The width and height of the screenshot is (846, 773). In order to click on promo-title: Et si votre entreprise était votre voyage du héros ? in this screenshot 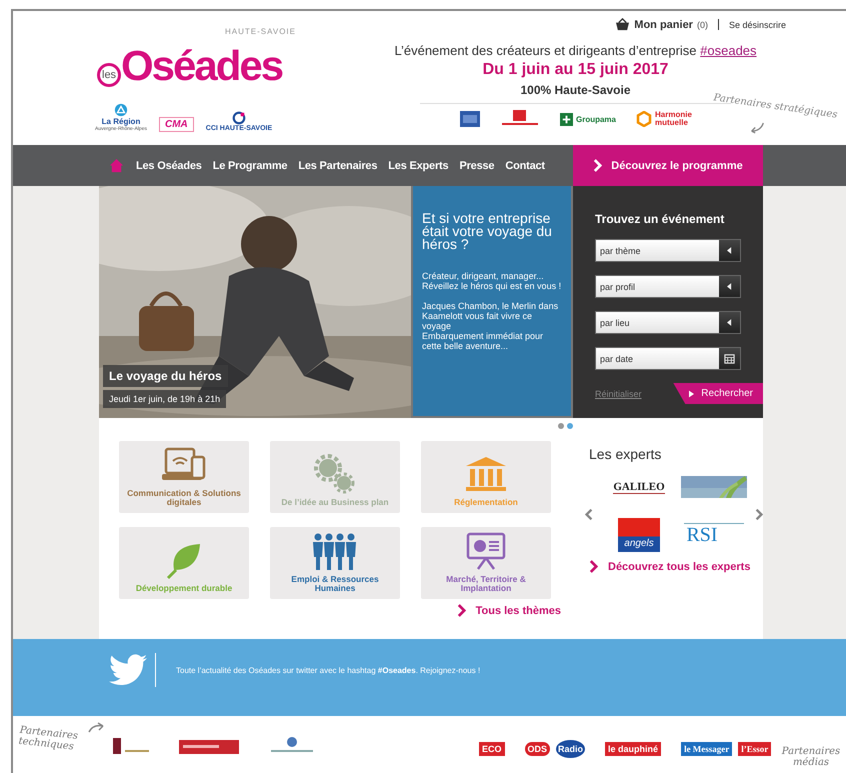, I will do `click(487, 231)`.